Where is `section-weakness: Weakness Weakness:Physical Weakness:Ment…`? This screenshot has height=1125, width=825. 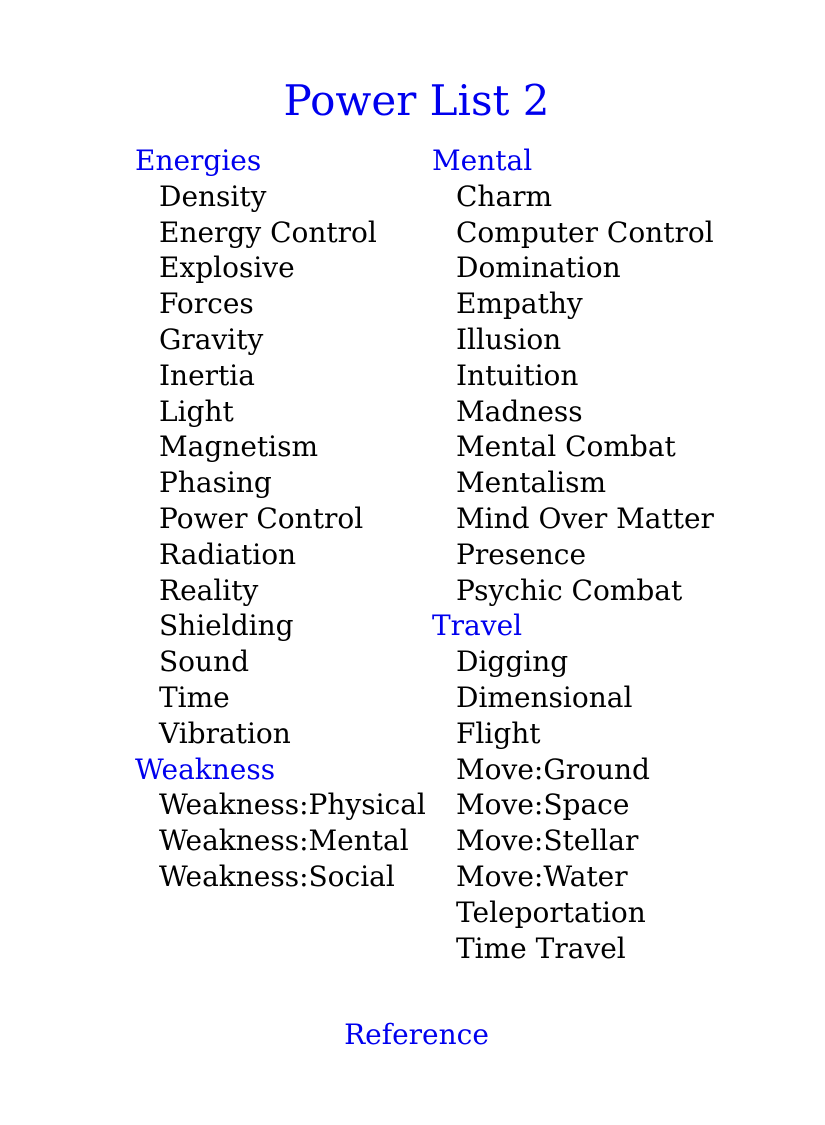 section-weakness: Weakness Weakness:Physical Weakness:Ment… is located at coordinates (280, 823).